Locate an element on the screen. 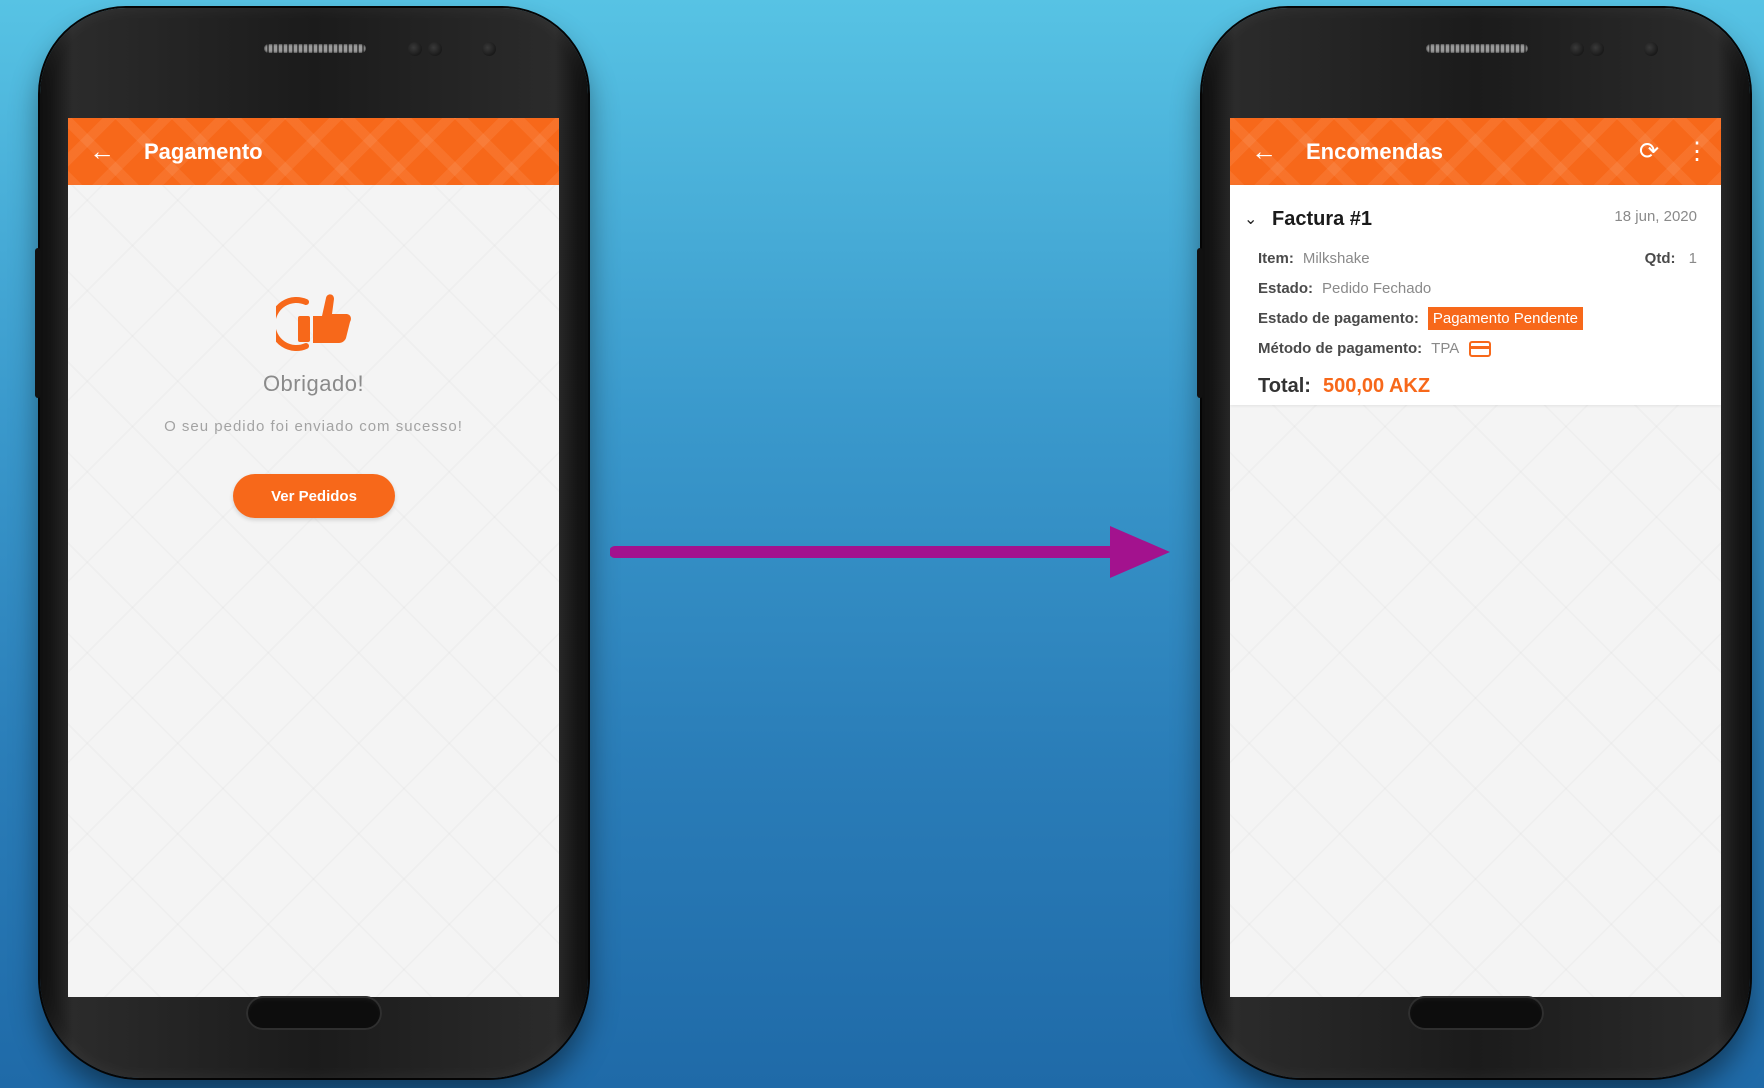  thumbs-up-icon is located at coordinates (313, 322).